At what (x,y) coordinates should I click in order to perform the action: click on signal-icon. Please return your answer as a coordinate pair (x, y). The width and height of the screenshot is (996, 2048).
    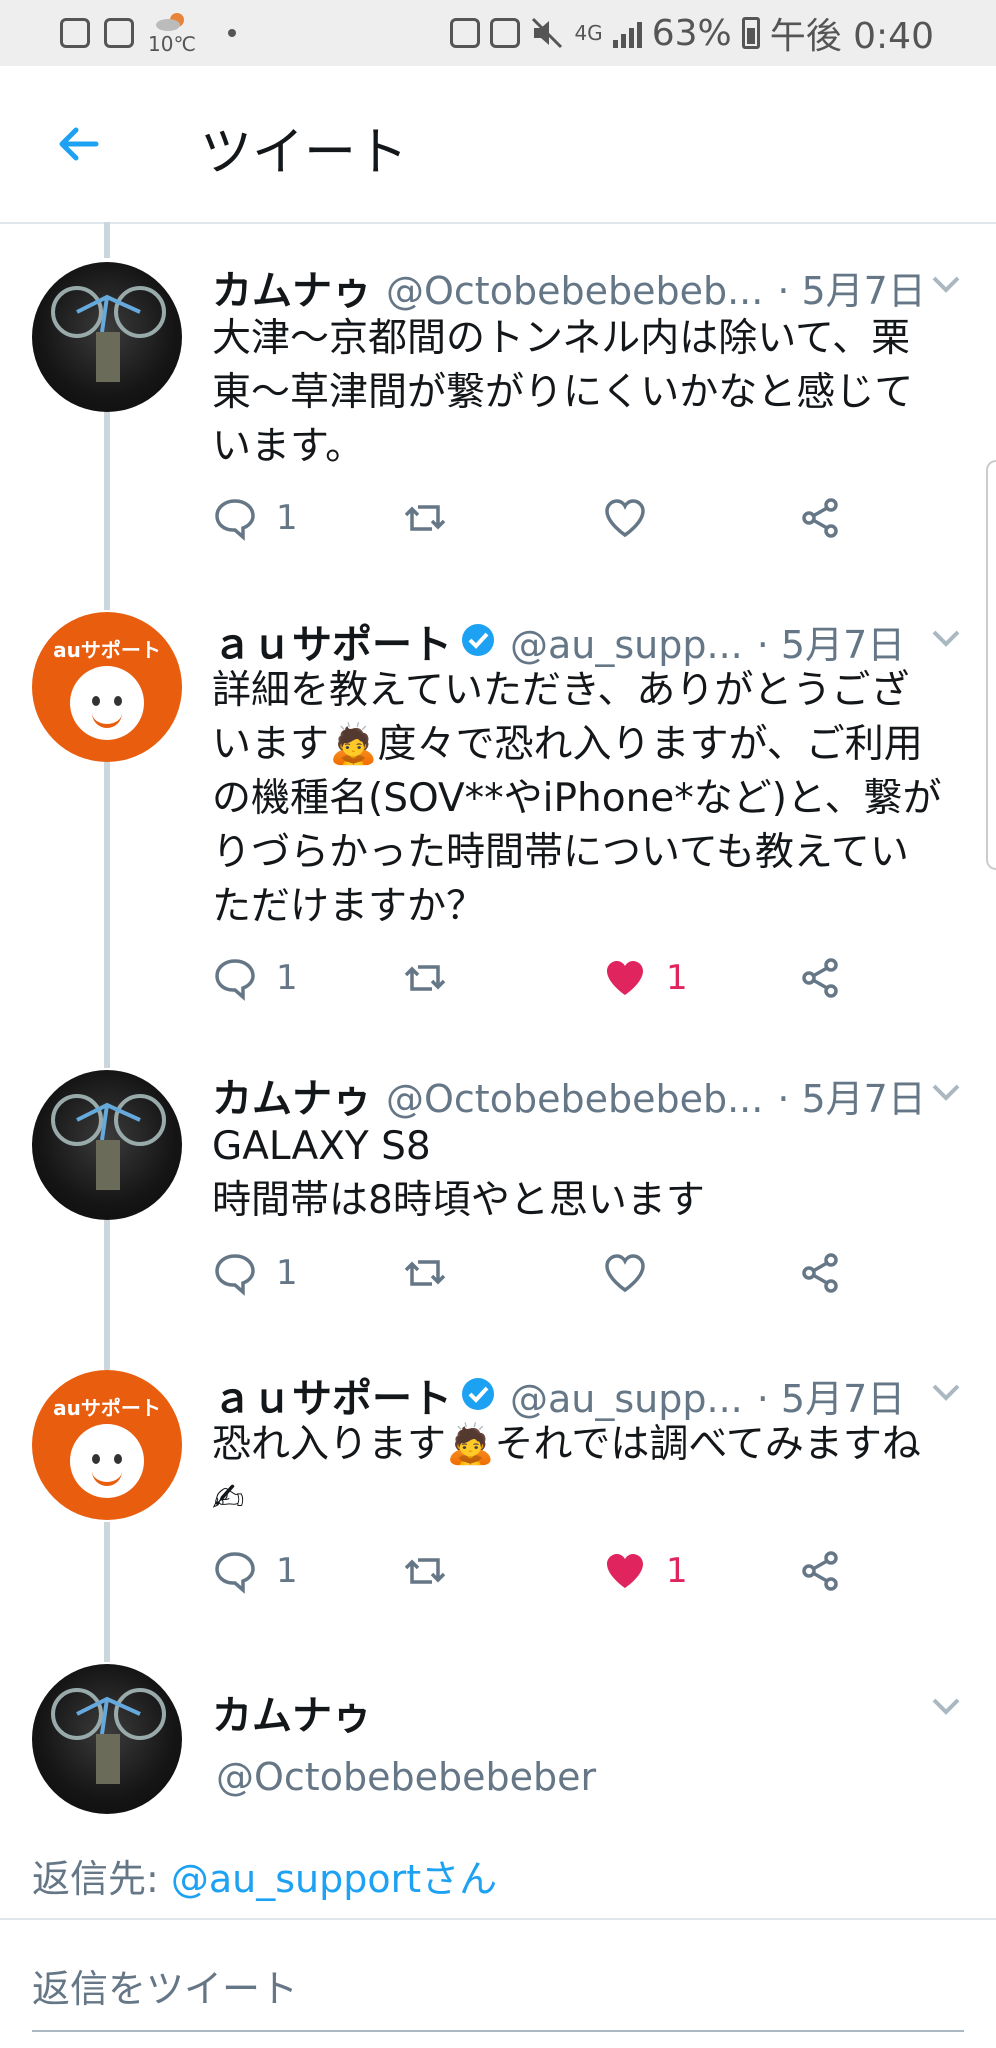
    Looking at the image, I should click on (627, 33).